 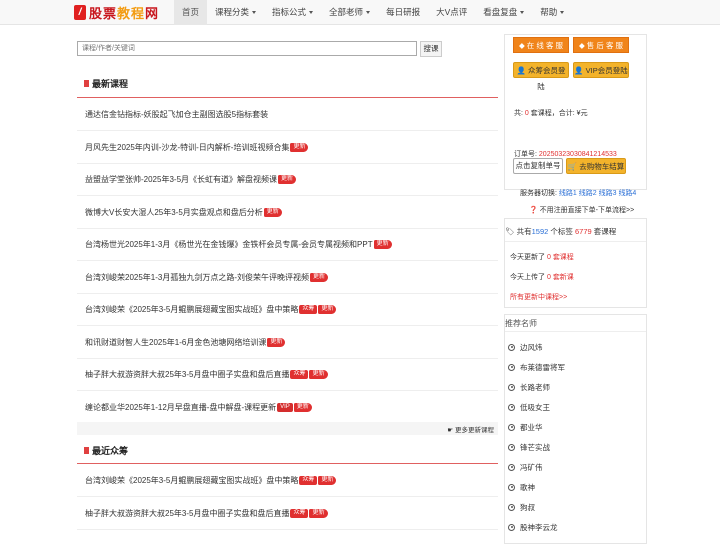 I want to click on server-link-2: 线路2, so click(x=589, y=193).